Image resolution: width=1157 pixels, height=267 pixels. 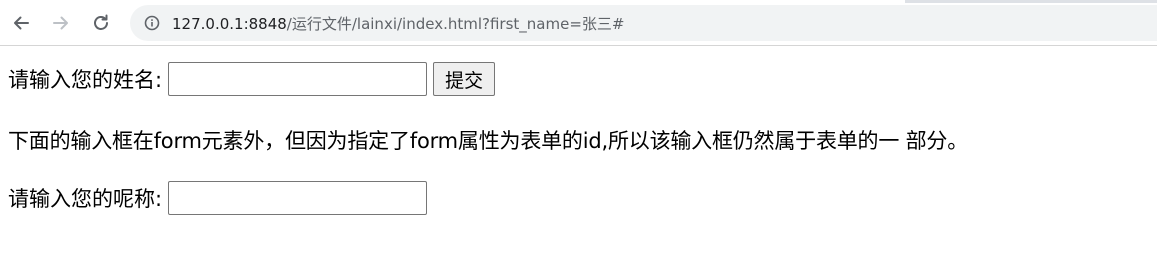 I want to click on nickname-row: 请输入您的呢称:, so click(x=218, y=198).